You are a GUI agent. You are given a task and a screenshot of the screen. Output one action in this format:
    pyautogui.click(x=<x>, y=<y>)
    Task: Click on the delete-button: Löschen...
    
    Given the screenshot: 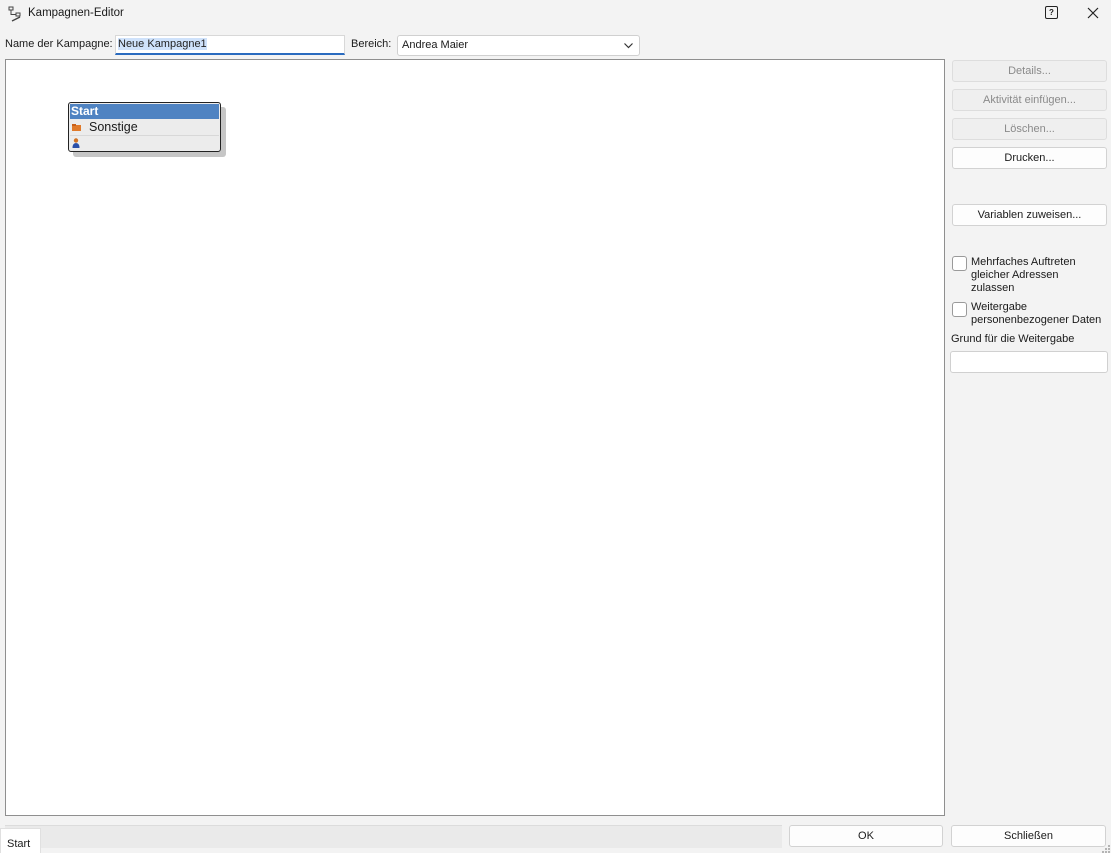 What is the action you would take?
    pyautogui.click(x=1029, y=129)
    